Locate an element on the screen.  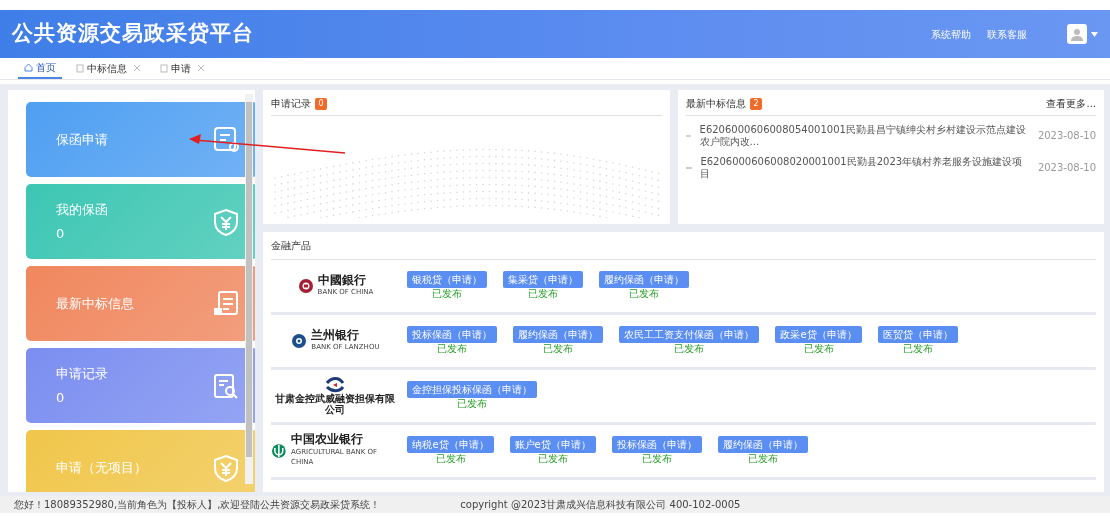
header-link: 联系客服 is located at coordinates (1007, 34).